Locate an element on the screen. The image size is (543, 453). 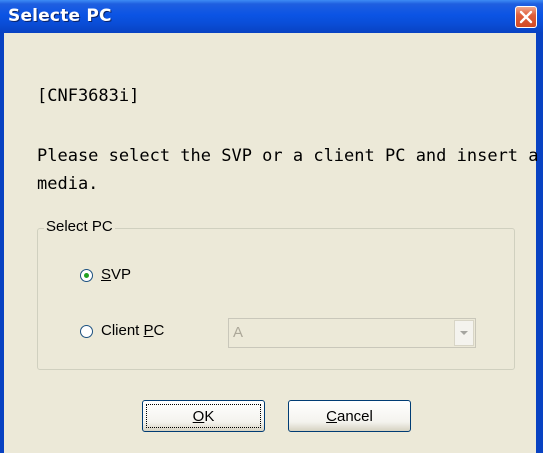
dropdown-button is located at coordinates (464, 333).